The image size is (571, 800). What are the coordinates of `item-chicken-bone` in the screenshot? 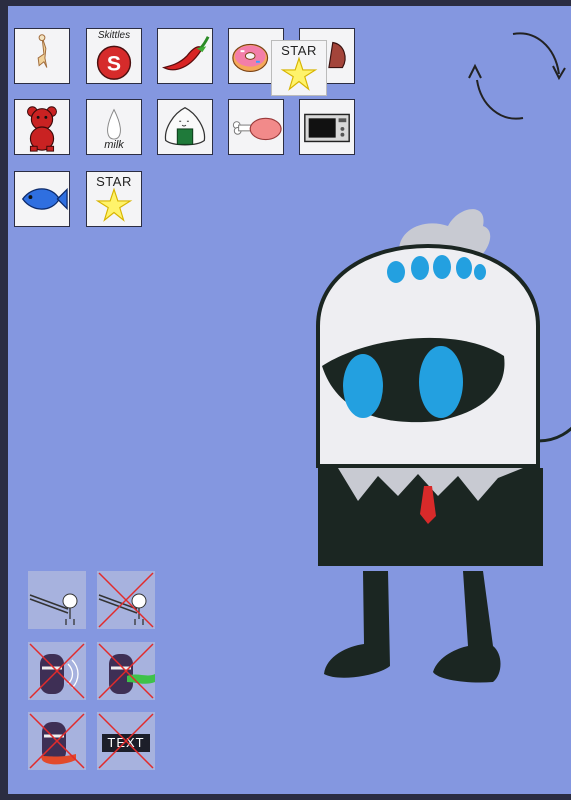 It's located at (42, 56).